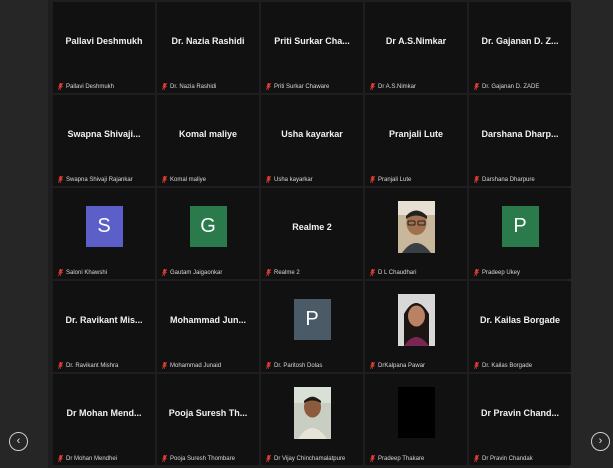  What do you see at coordinates (401, 458) in the screenshot?
I see `participant-name-label: Pradeep Thakare` at bounding box center [401, 458].